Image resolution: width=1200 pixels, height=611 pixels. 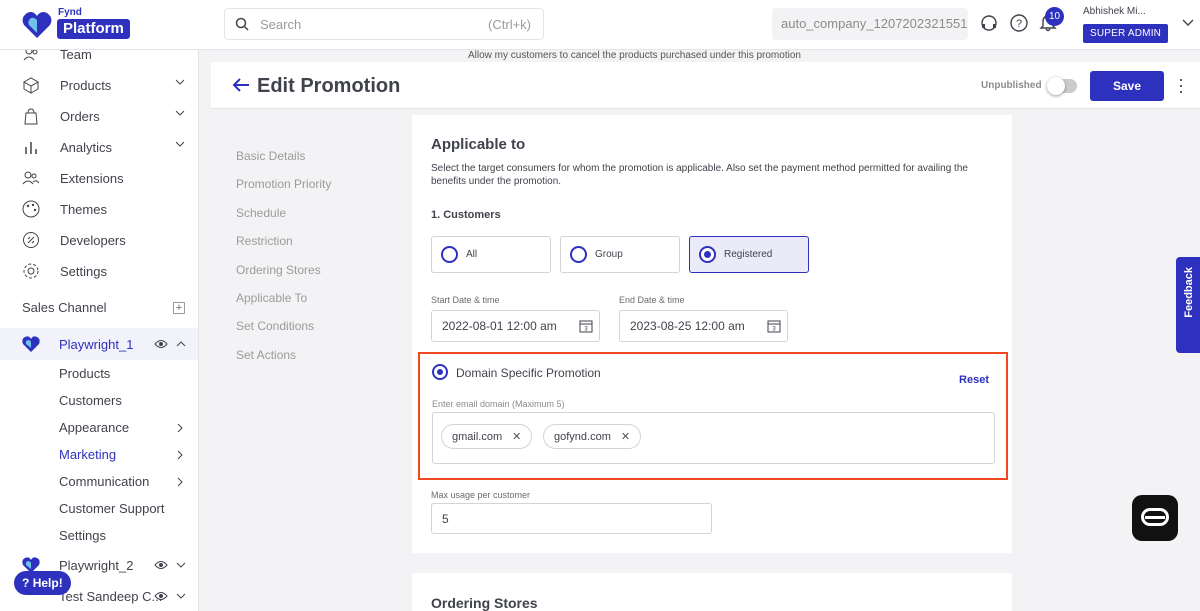 I want to click on gear-icon, so click(x=31, y=271).